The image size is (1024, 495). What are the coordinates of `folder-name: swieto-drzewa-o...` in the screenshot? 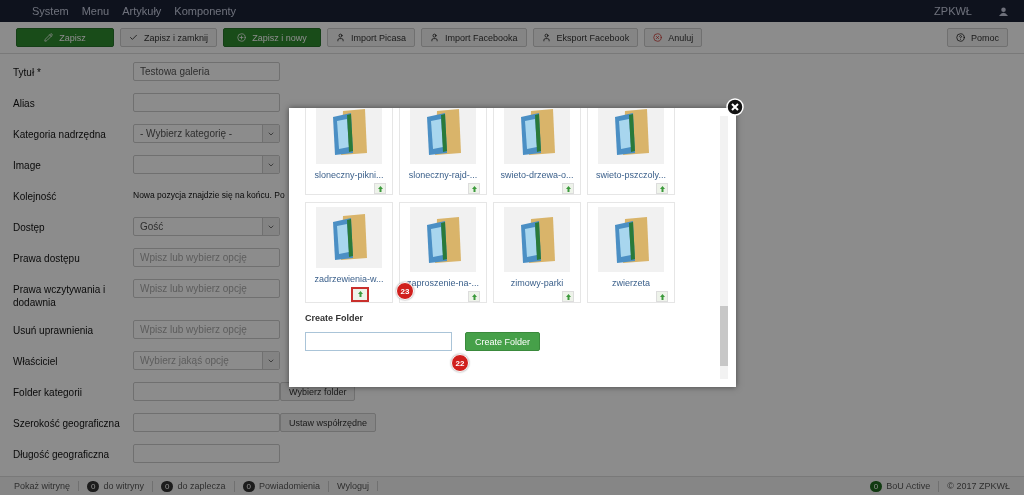 It's located at (537, 175).